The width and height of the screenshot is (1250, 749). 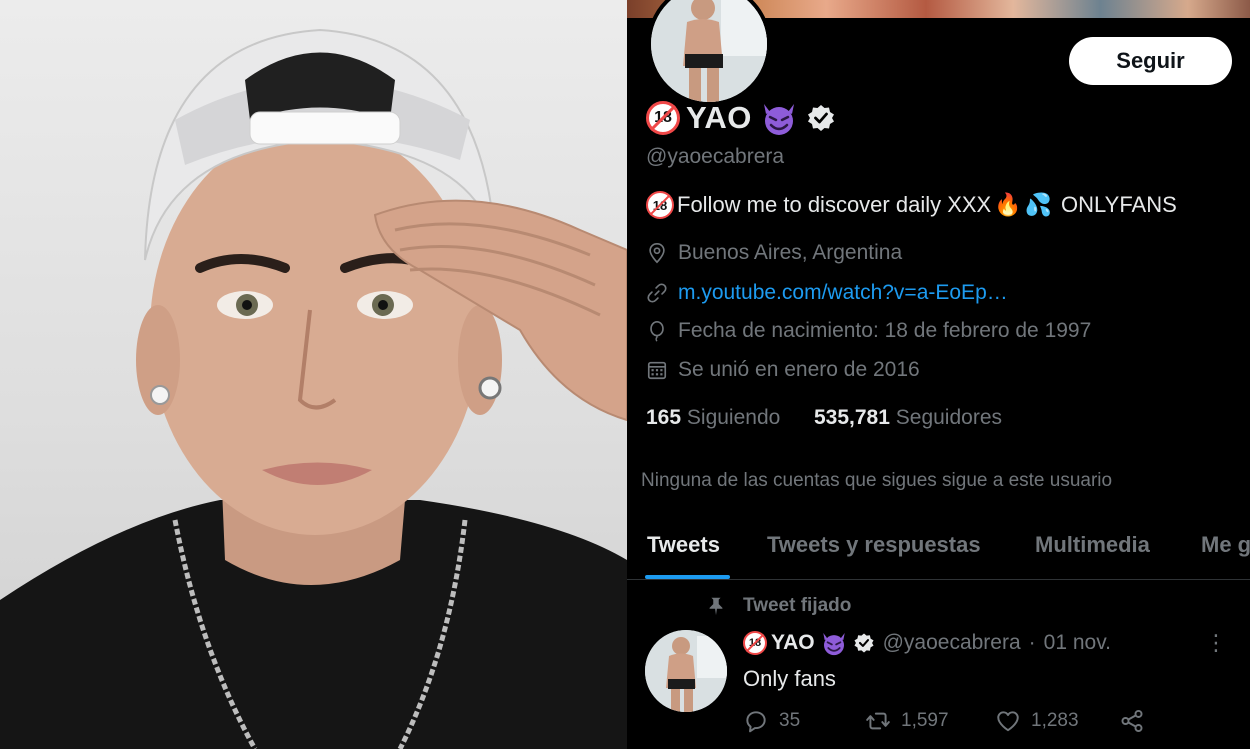 I want to click on profile-location: Buenos Aires, Argentina, so click(x=774, y=253).